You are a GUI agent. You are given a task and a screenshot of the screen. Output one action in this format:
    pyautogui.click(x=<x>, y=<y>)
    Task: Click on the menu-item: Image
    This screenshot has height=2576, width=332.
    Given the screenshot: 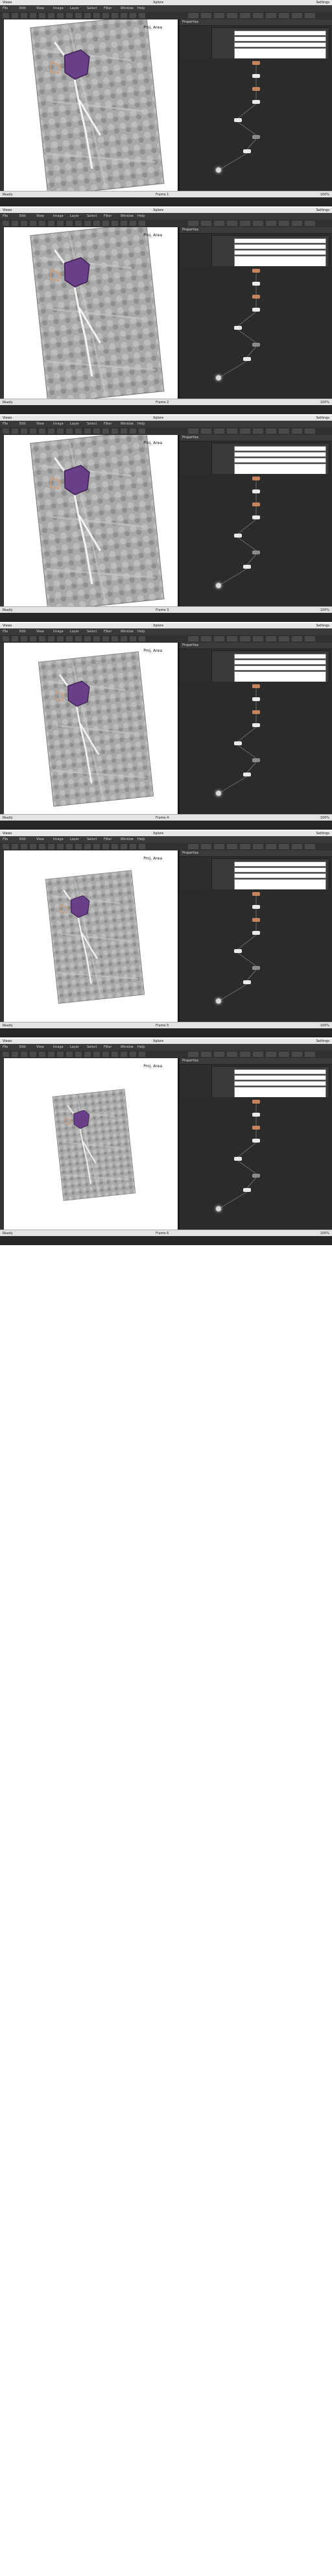 What is the action you would take?
    pyautogui.click(x=58, y=839)
    